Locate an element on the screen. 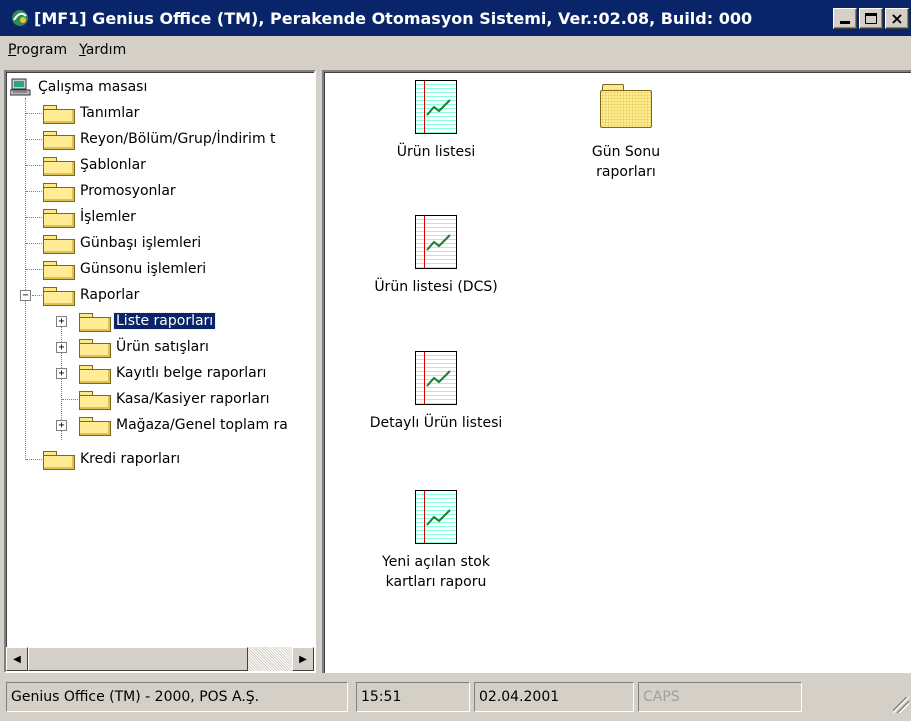 This screenshot has height=721, width=911. resize-grip is located at coordinates (901, 705).